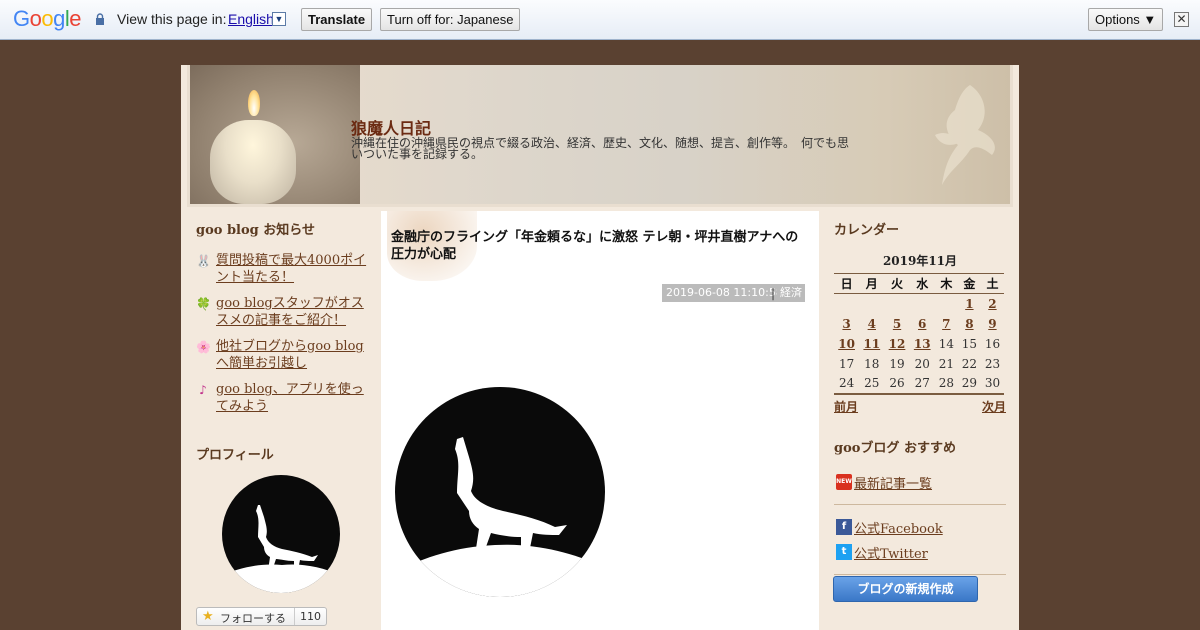 The height and width of the screenshot is (630, 1200). I want to click on news-link: 質問投稿で最大4000ポイント当たる！, so click(291, 269).